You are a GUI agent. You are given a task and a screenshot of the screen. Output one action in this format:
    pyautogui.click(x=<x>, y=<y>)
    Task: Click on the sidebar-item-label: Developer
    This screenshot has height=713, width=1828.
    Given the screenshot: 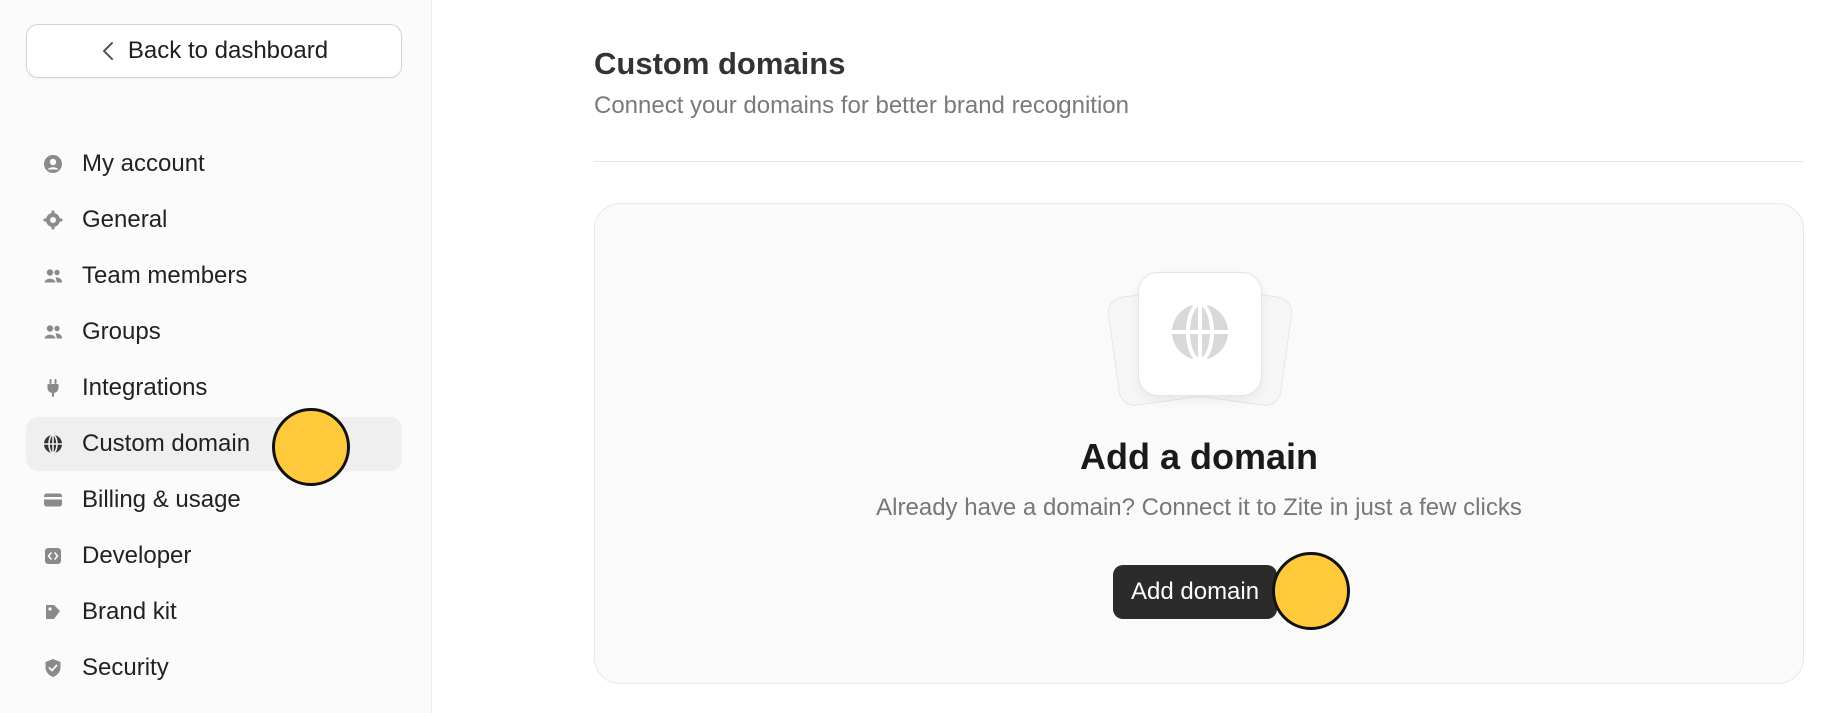 What is the action you would take?
    pyautogui.click(x=137, y=555)
    